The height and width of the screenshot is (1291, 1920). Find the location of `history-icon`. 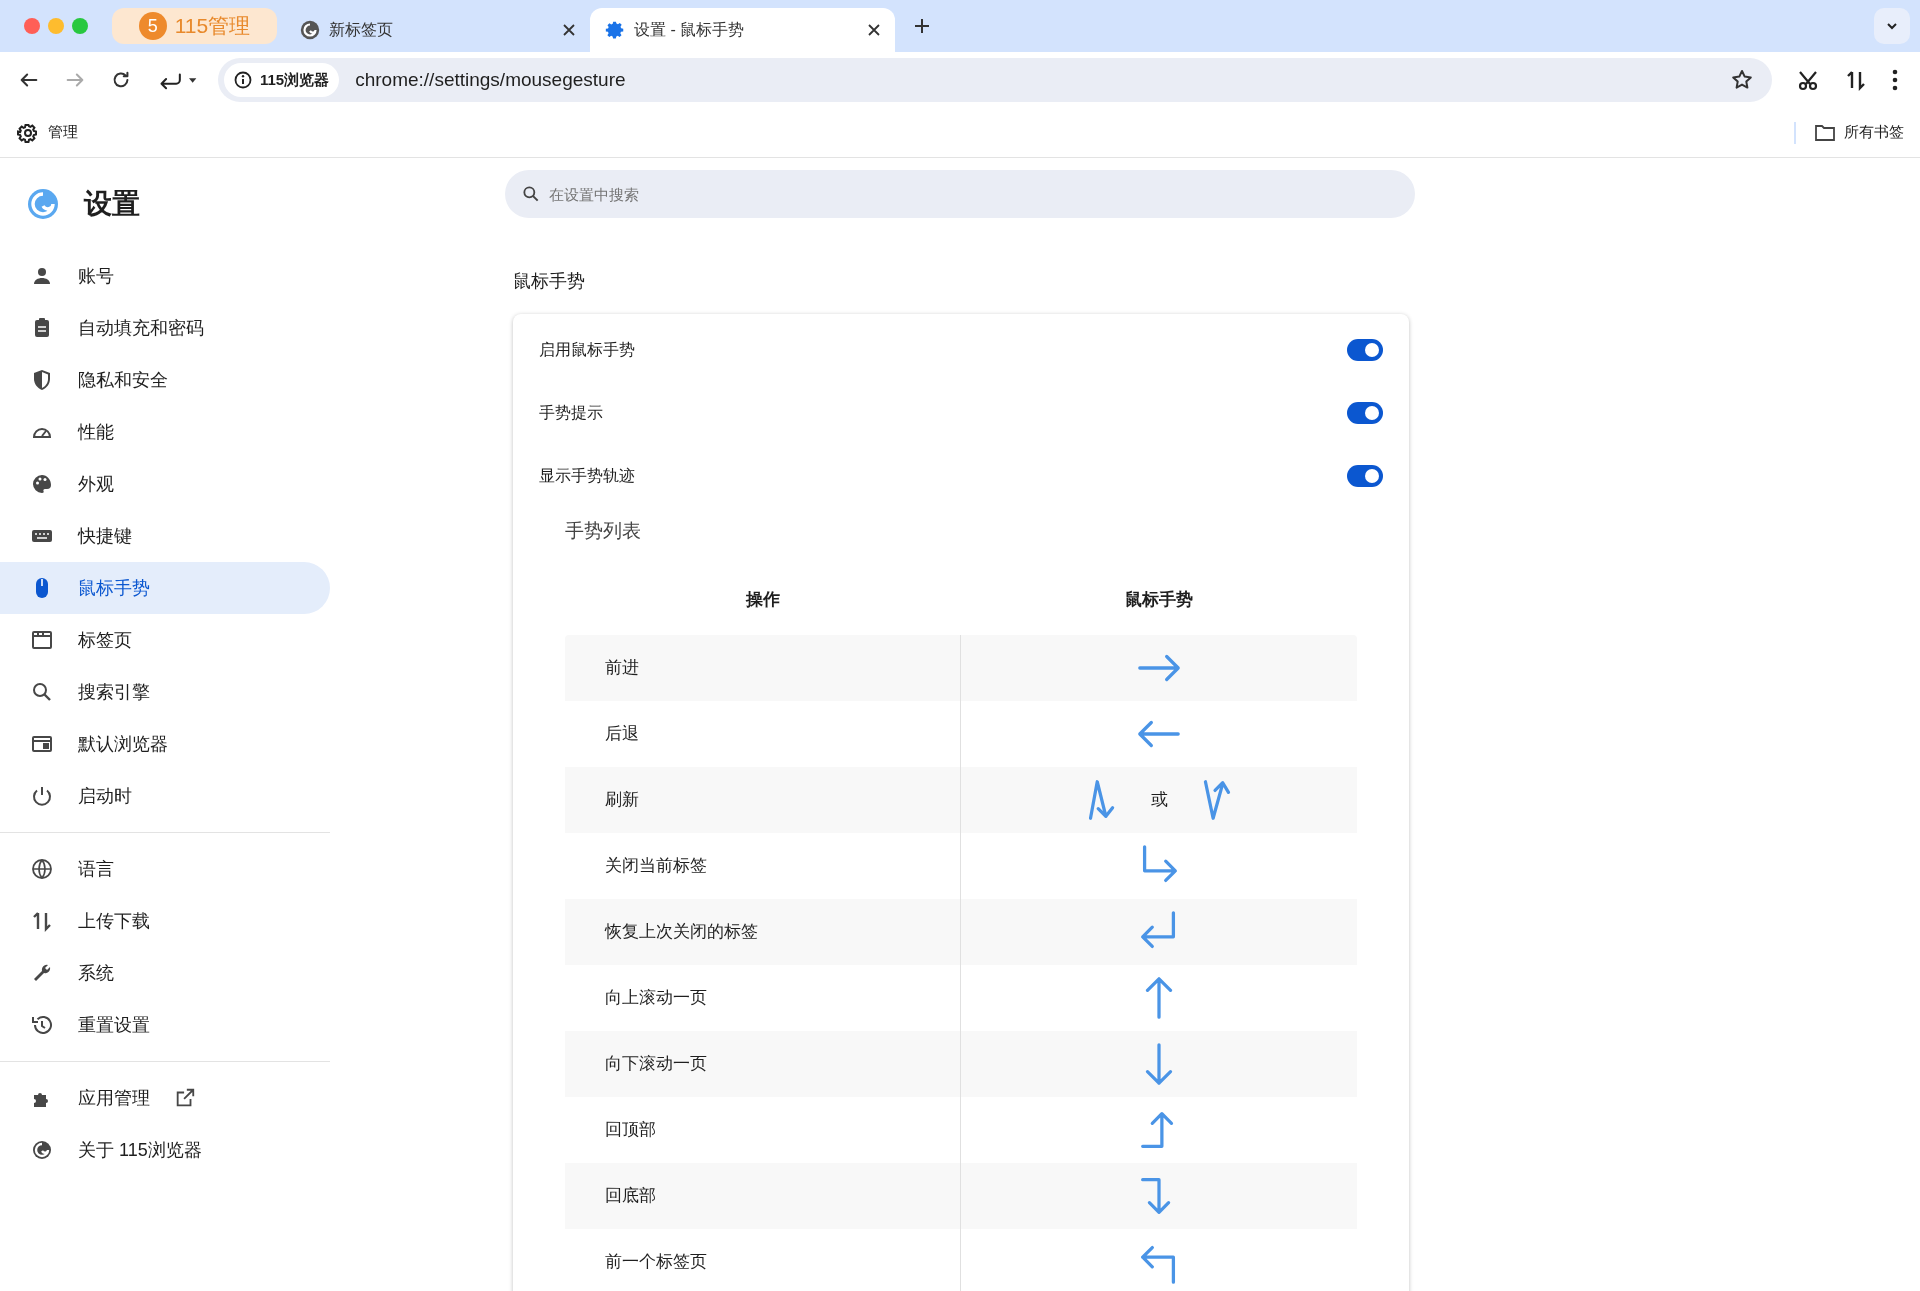

history-icon is located at coordinates (42, 1025).